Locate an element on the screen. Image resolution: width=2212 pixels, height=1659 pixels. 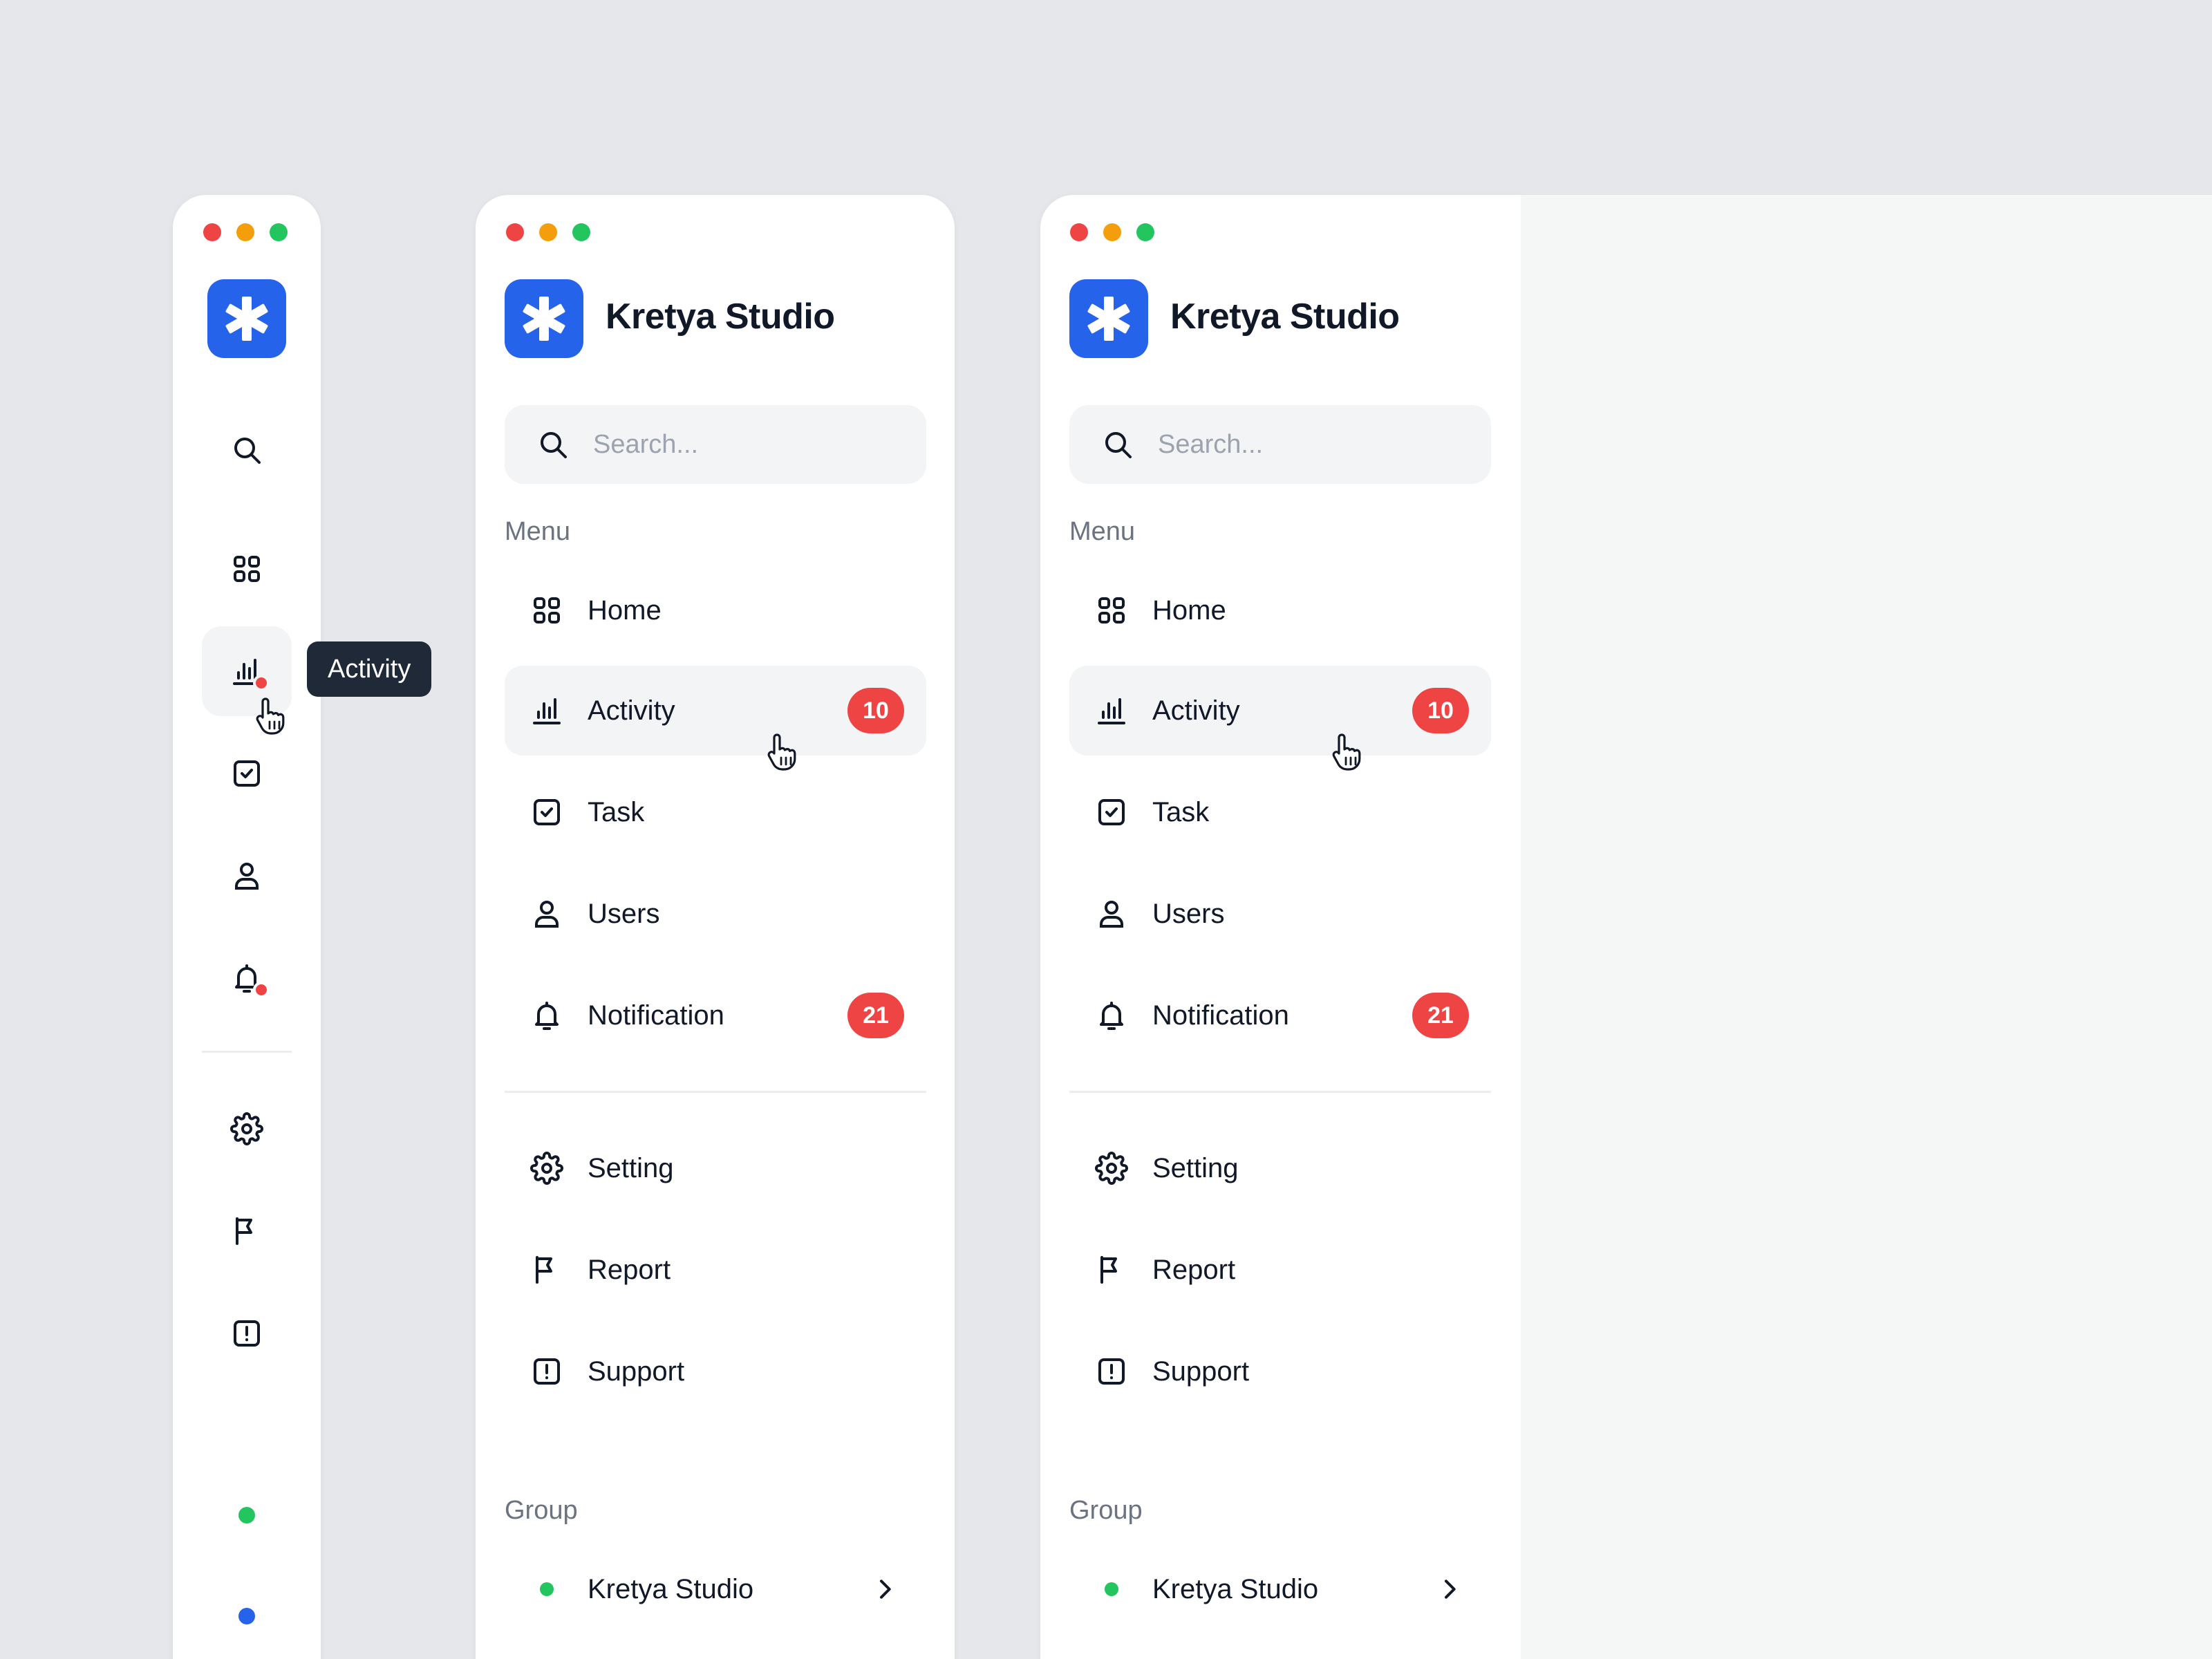
rail-home-button is located at coordinates (247, 569).